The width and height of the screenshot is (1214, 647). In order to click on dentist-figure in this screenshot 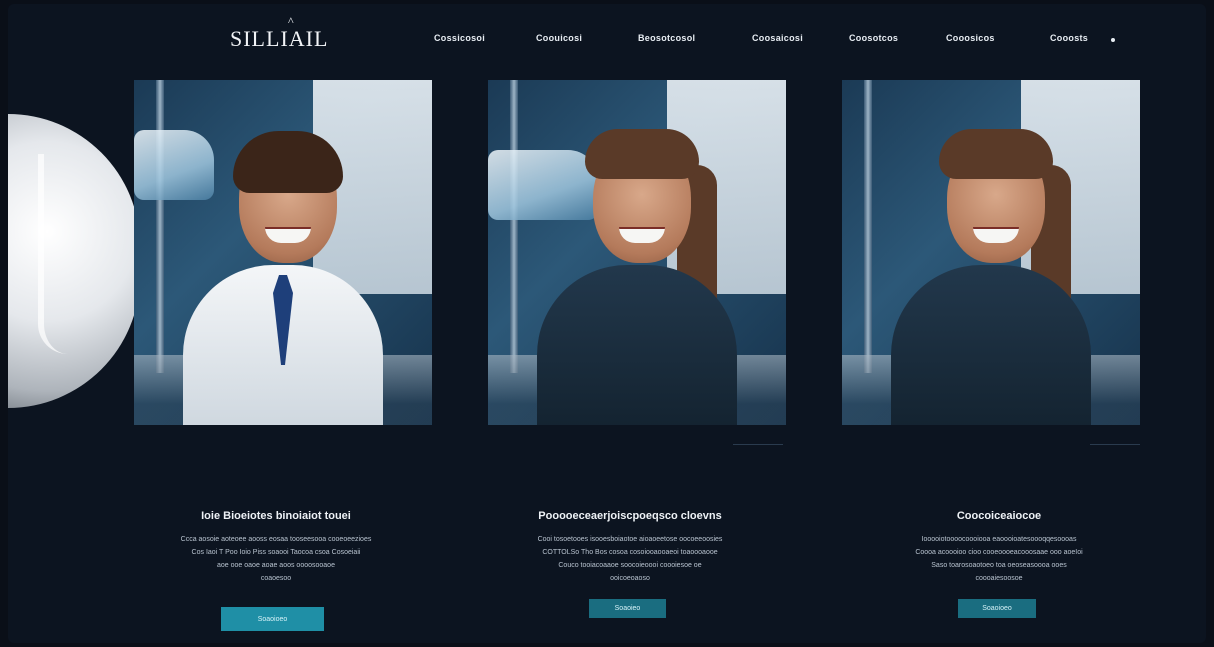, I will do `click(283, 260)`.